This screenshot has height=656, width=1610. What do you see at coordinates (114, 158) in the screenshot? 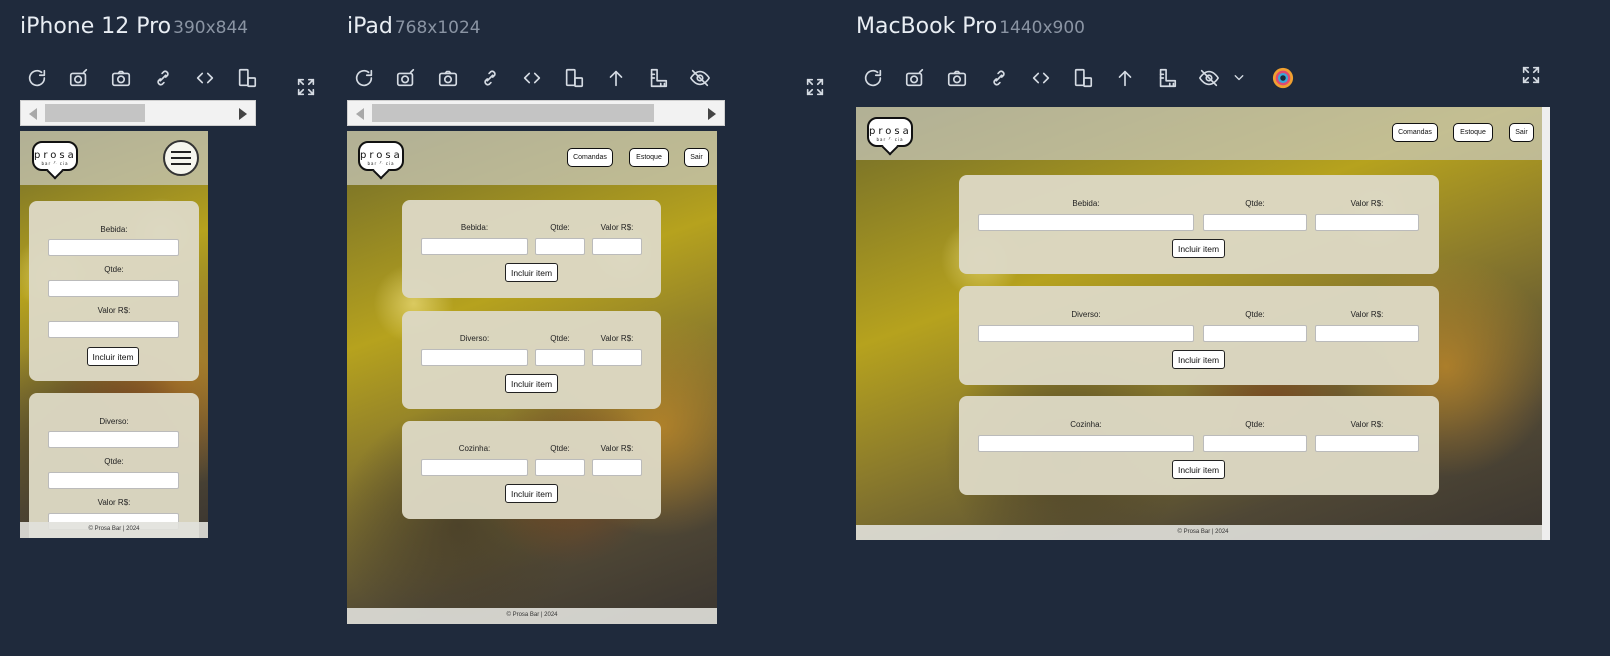
I see `site-header: prosa bar & cia` at bounding box center [114, 158].